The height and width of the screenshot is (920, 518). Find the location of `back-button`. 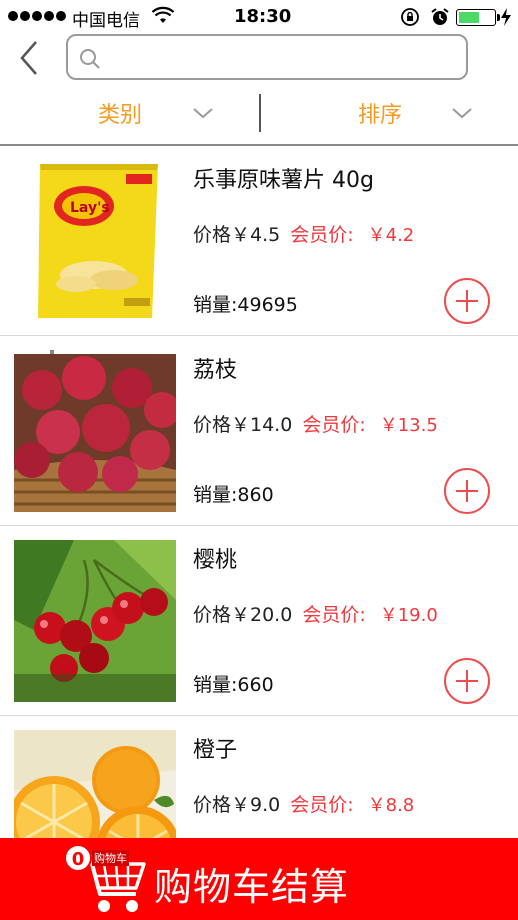

back-button is located at coordinates (31, 58).